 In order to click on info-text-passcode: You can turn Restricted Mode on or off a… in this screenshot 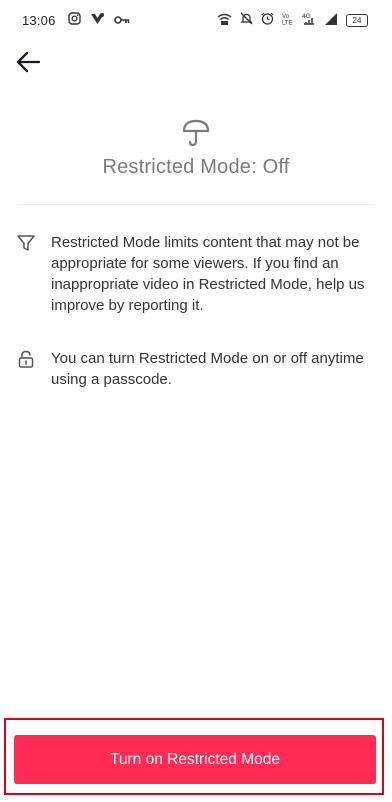, I will do `click(207, 369)`.